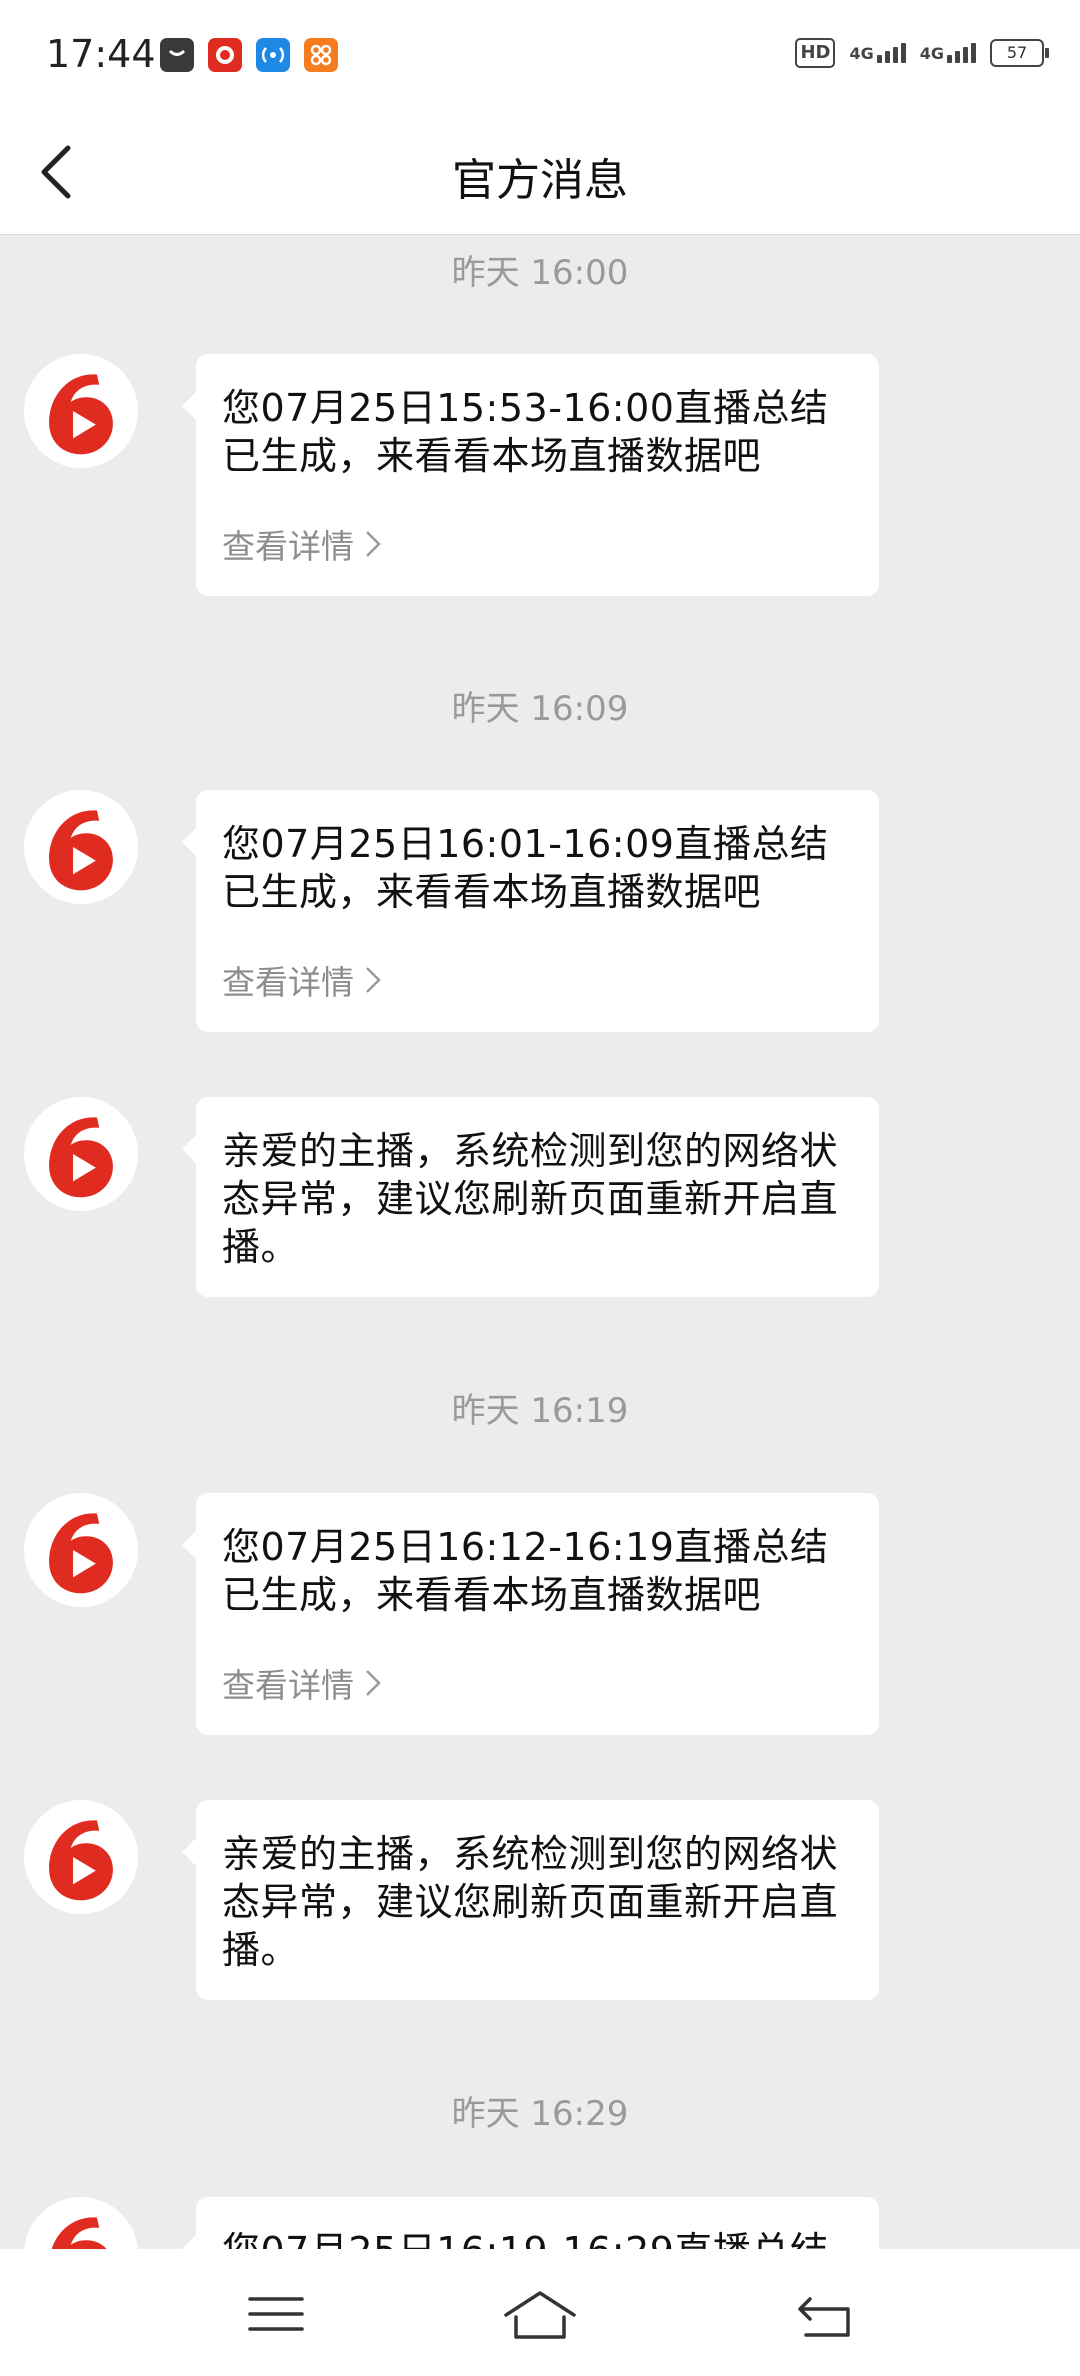 This screenshot has width=1080, height=2376. Describe the element at coordinates (321, 55) in the screenshot. I see `grid-app-icon` at that location.